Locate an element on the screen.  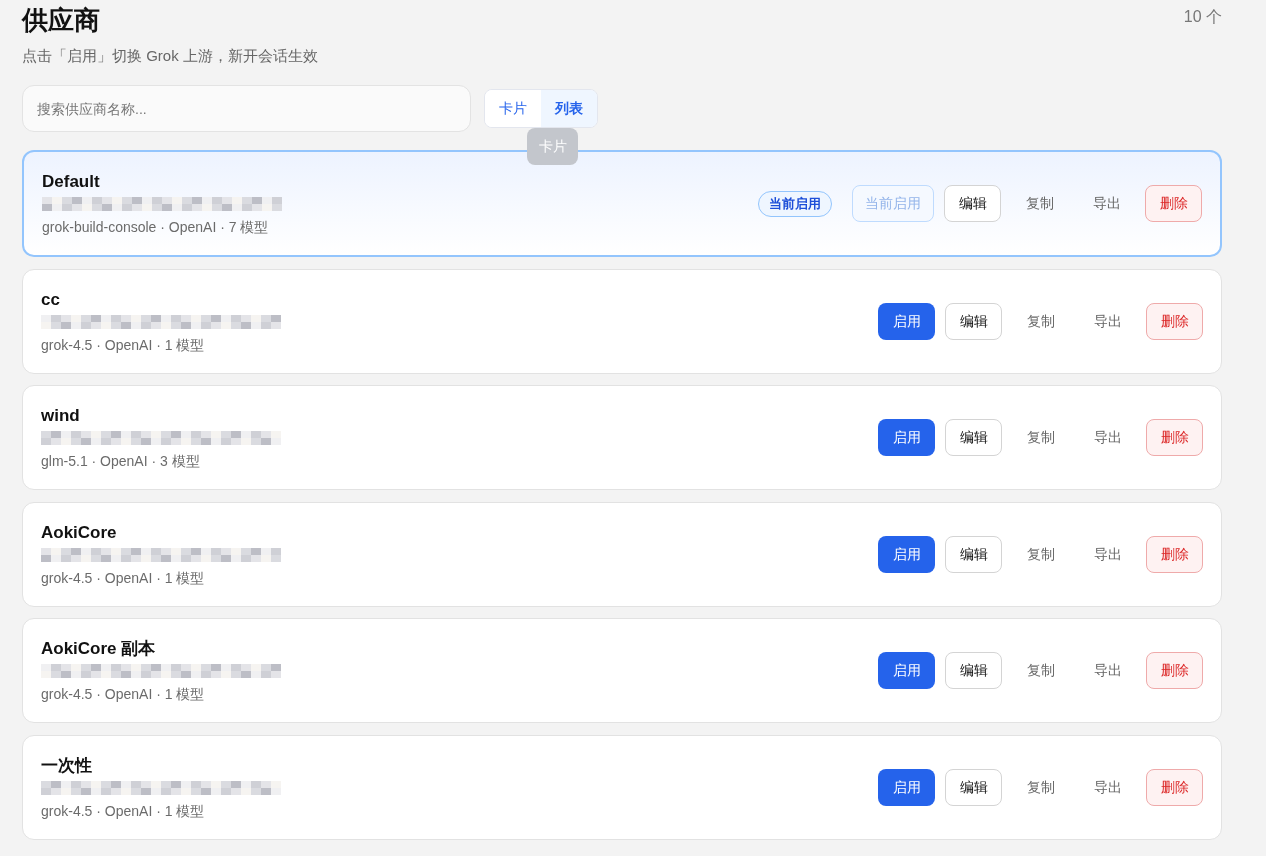
provider-name: cc is located at coordinates (51, 299).